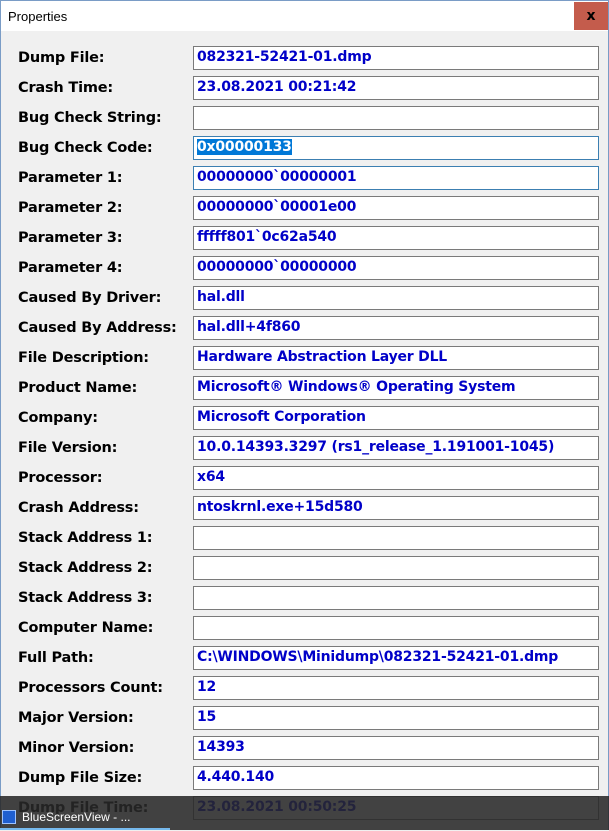  I want to click on property-label: Dump File:, so click(61, 58).